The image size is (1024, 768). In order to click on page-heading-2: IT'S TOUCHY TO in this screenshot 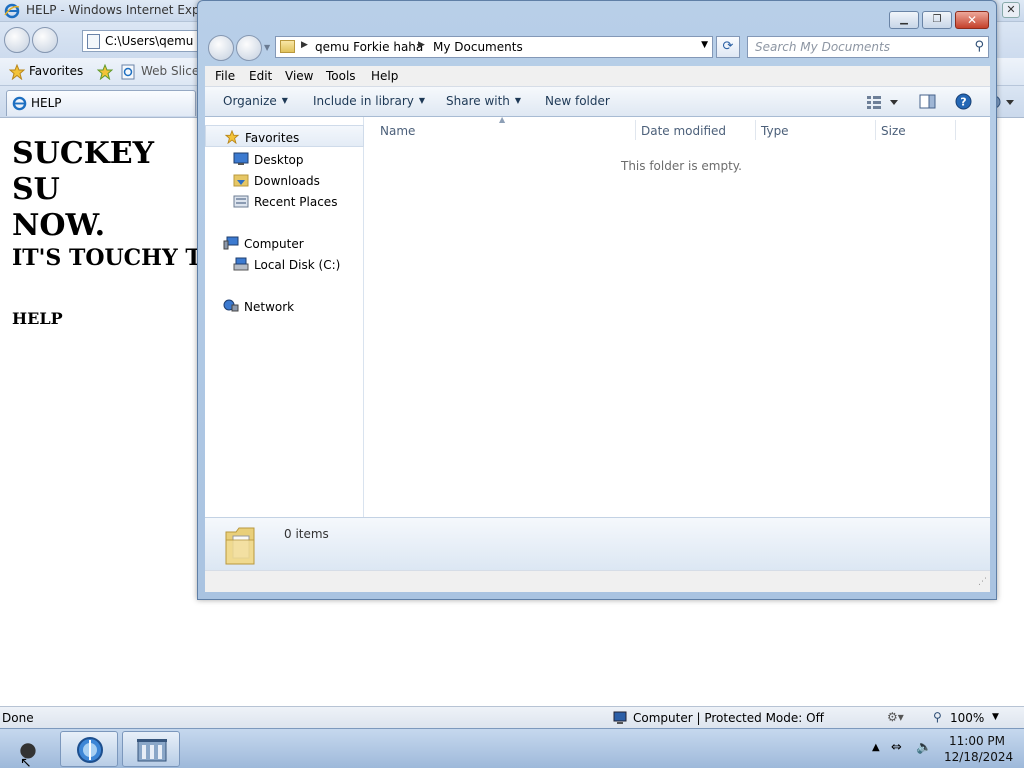, I will do `click(116, 258)`.